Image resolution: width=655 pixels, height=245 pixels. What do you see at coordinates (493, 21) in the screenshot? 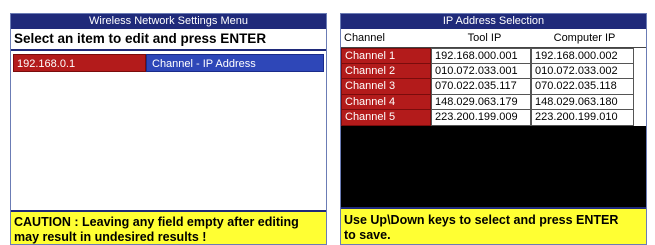
I see `panel-title: IP Address Selection` at bounding box center [493, 21].